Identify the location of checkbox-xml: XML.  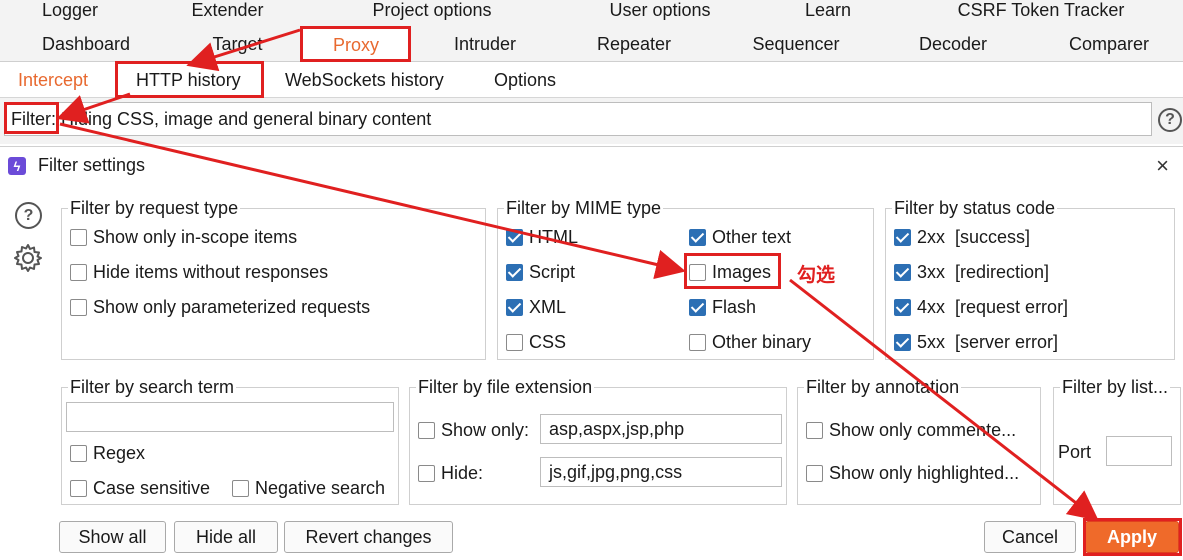
(536, 307).